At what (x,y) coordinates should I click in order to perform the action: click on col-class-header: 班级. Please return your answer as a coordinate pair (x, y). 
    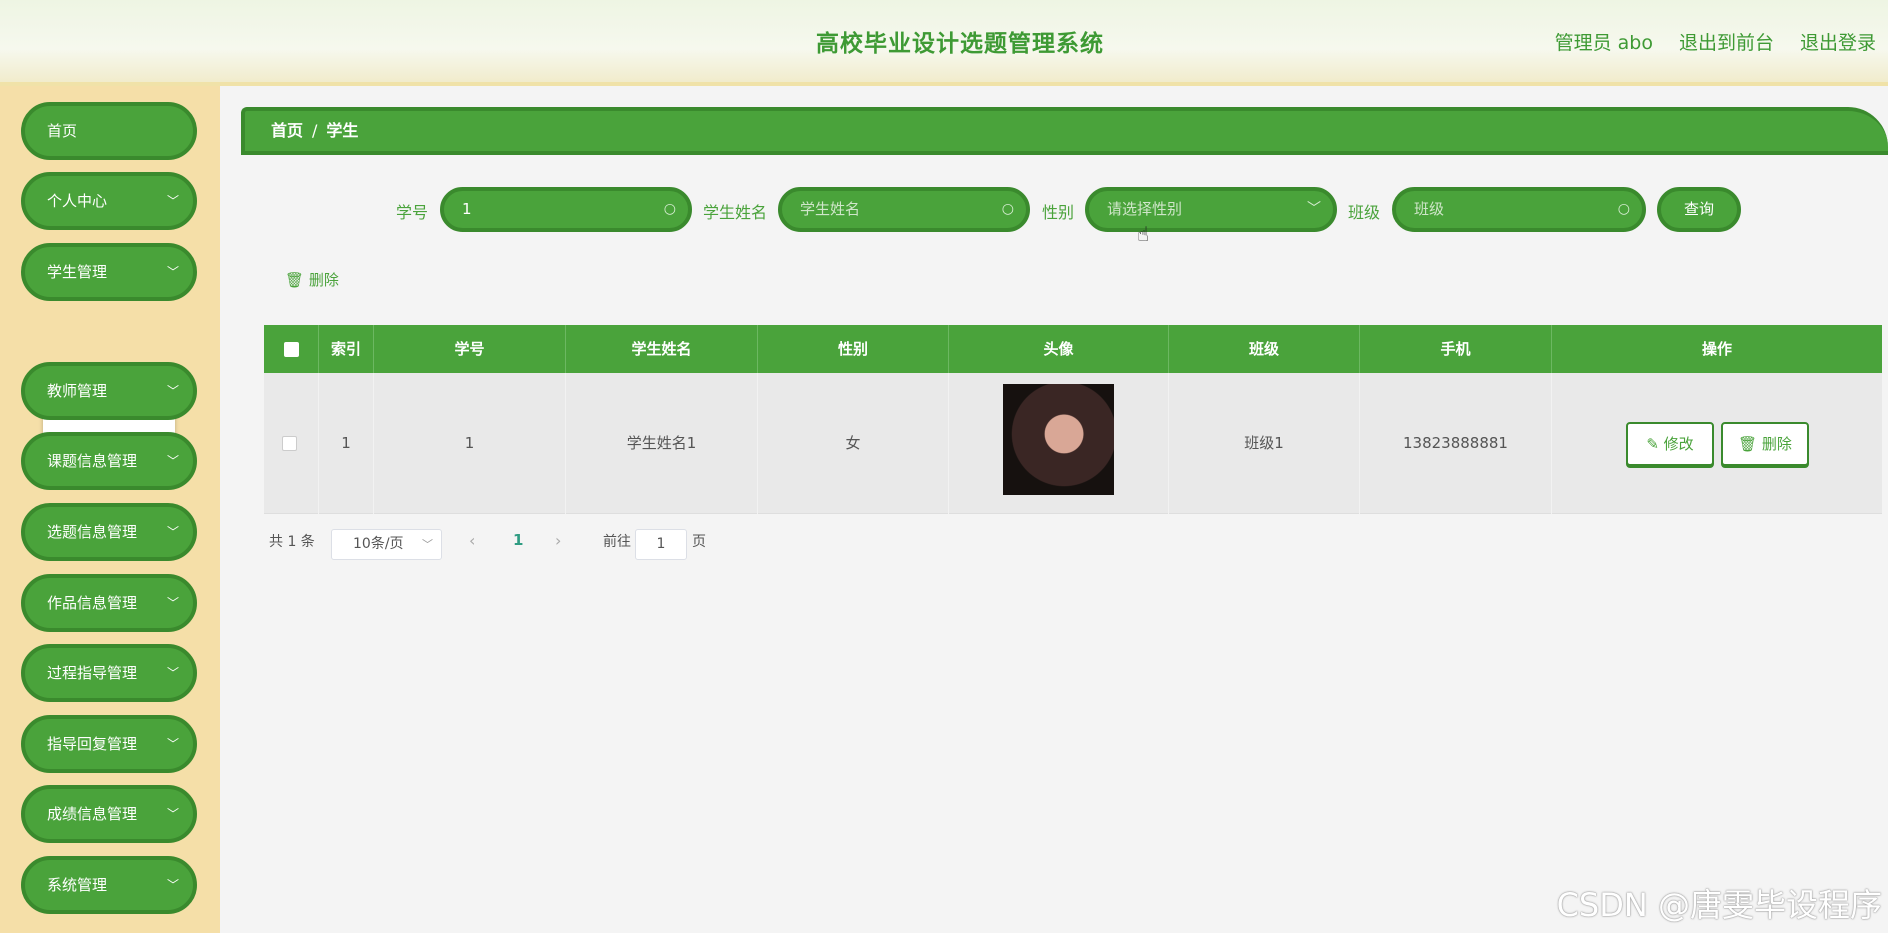
    Looking at the image, I should click on (1264, 349).